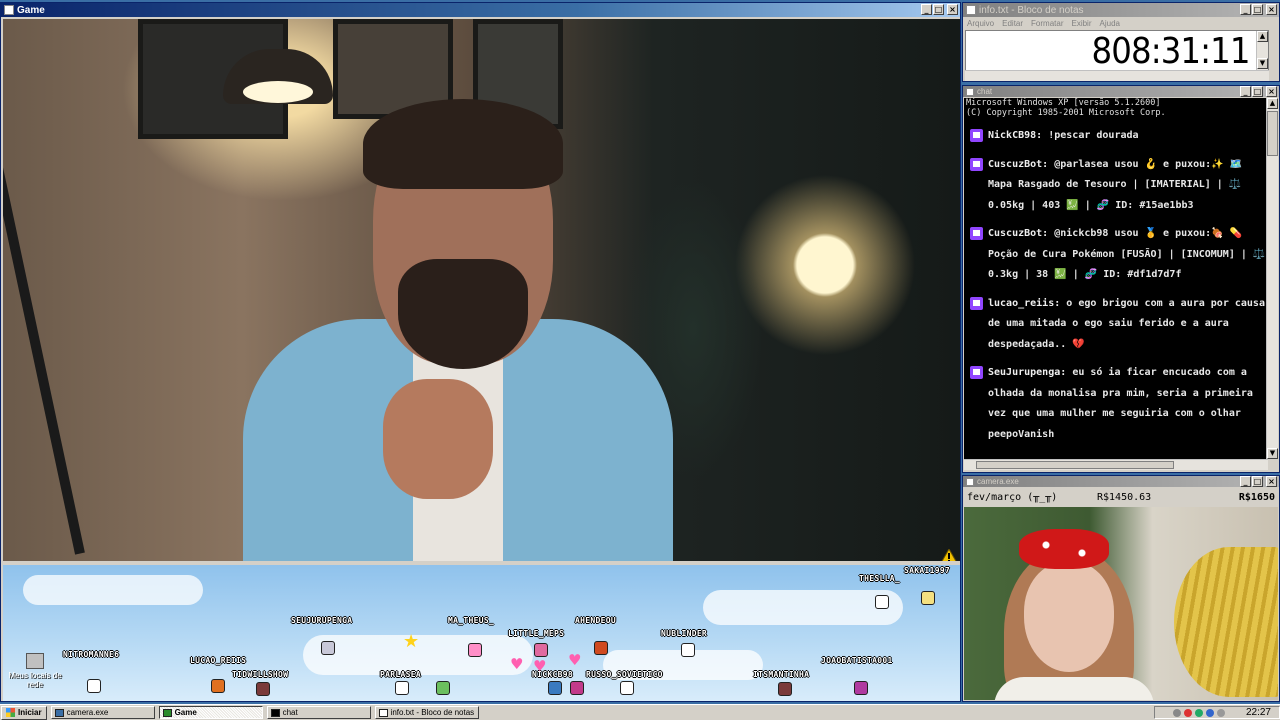 The image size is (1280, 720). Describe the element at coordinates (167, 712) in the screenshot. I see `app-icon` at that location.